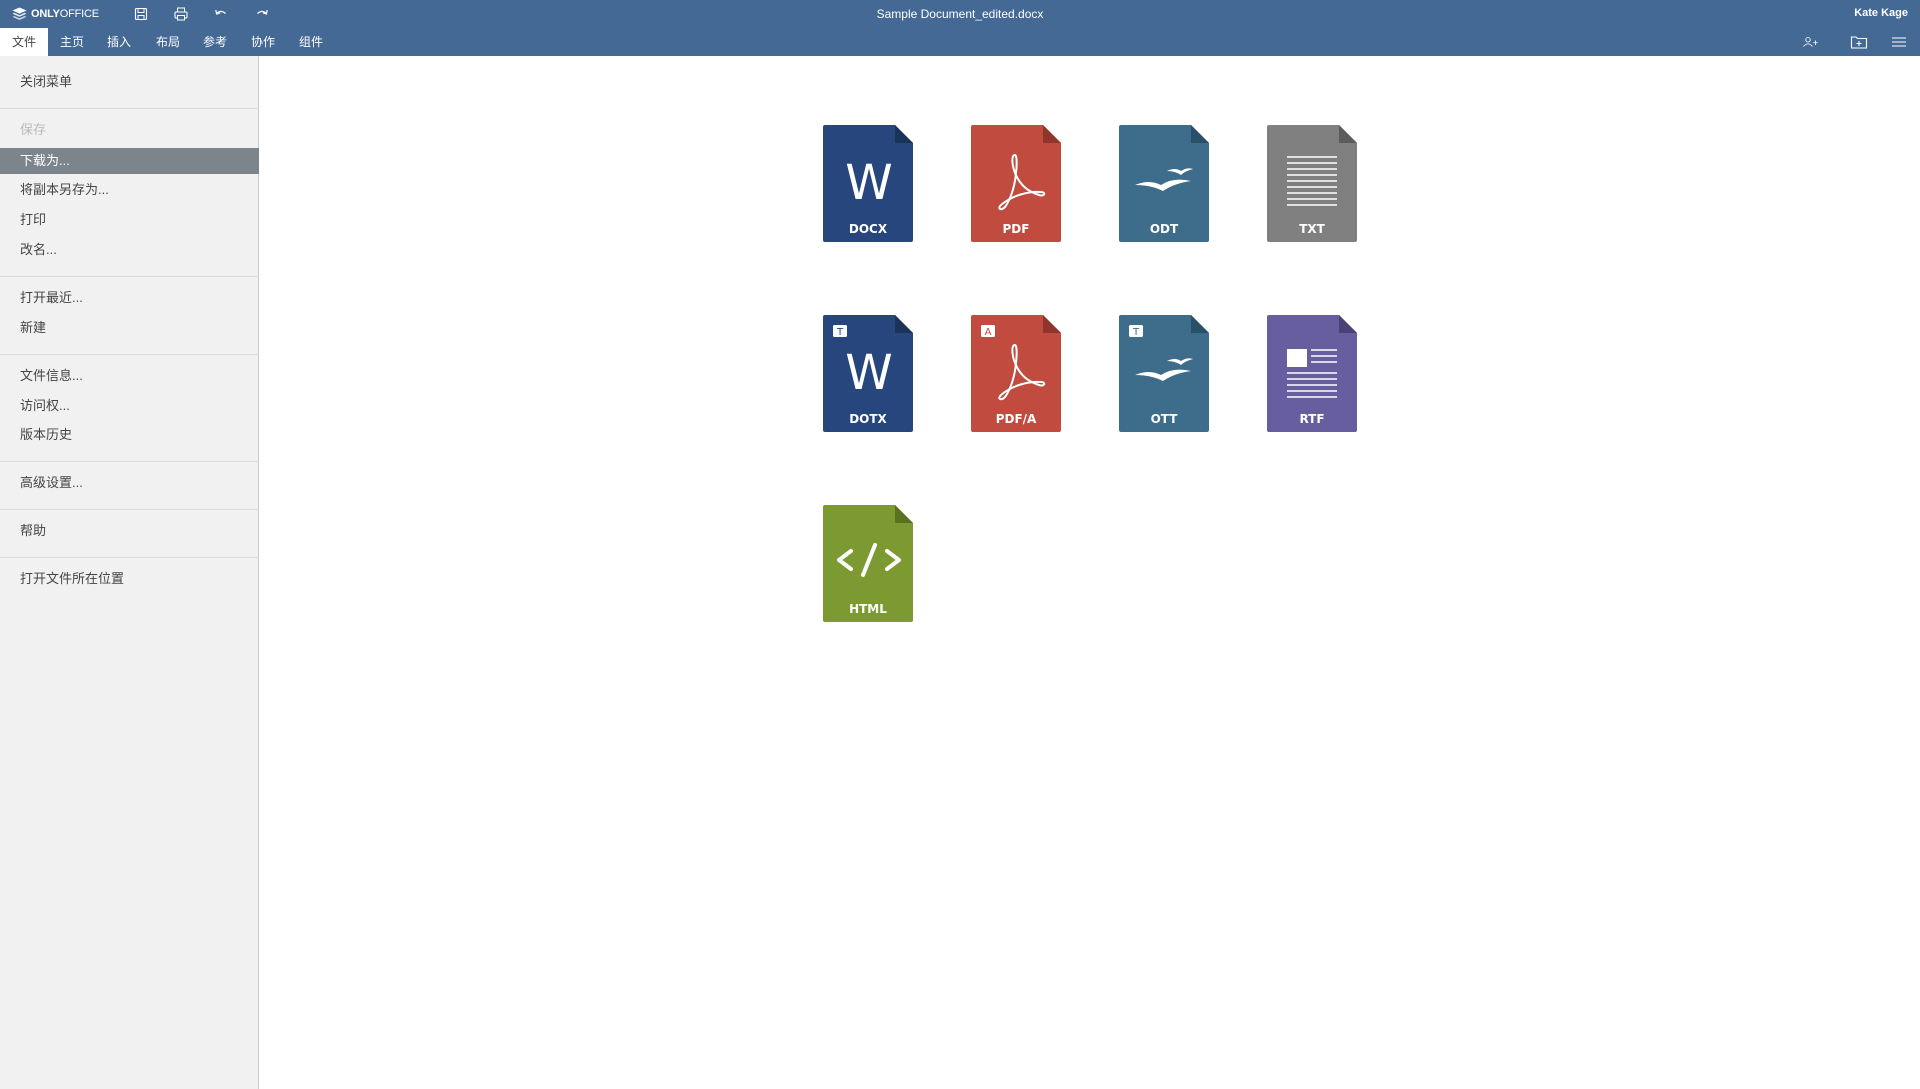 Image resolution: width=1920 pixels, height=1089 pixels. Describe the element at coordinates (1016, 229) in the screenshot. I see `format-label: PDF` at that location.